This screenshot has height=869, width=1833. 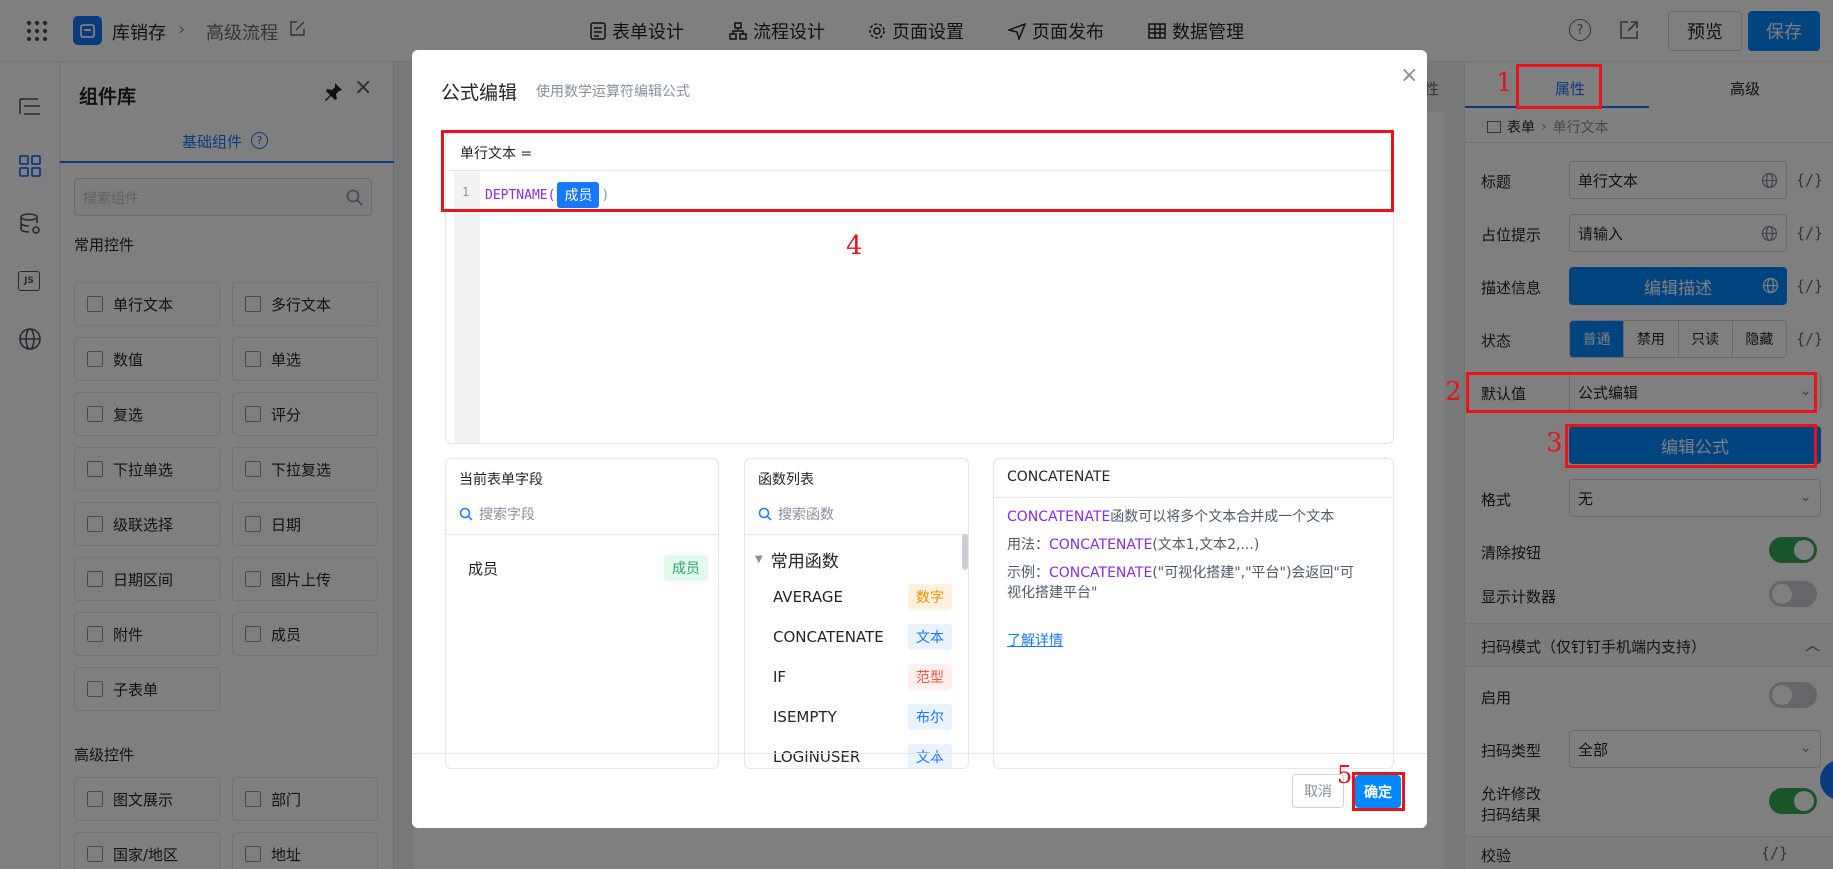 I want to click on formula-header-text: 单行文本 =, so click(x=496, y=154).